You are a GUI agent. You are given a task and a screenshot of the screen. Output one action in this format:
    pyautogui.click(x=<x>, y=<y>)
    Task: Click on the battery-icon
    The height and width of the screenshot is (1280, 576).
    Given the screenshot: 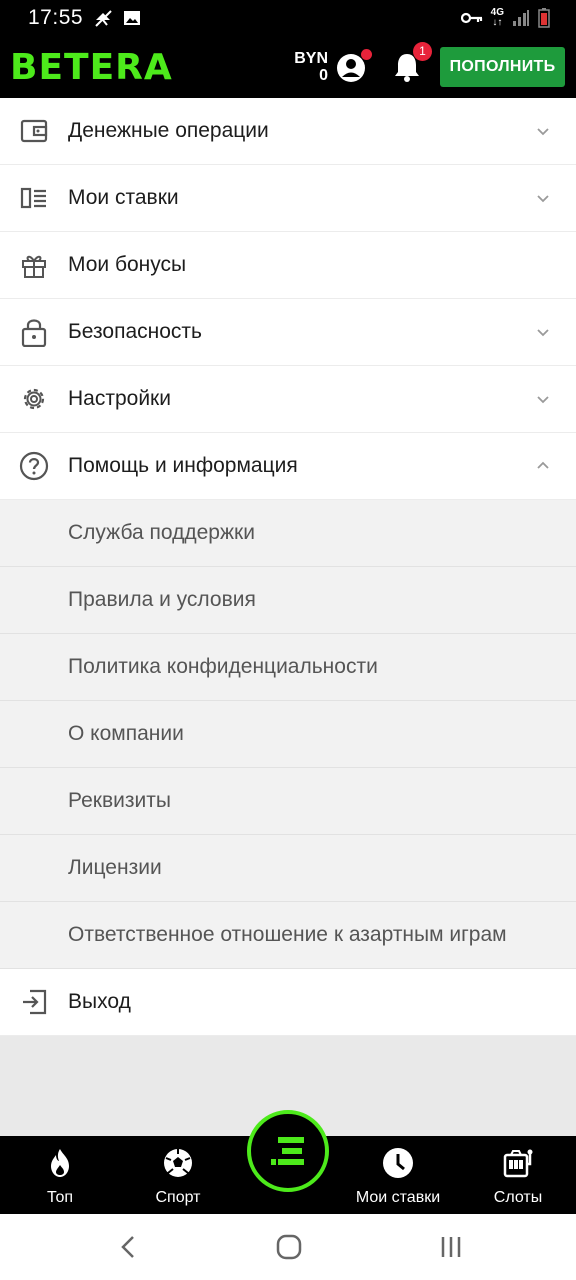 What is the action you would take?
    pyautogui.click(x=544, y=18)
    